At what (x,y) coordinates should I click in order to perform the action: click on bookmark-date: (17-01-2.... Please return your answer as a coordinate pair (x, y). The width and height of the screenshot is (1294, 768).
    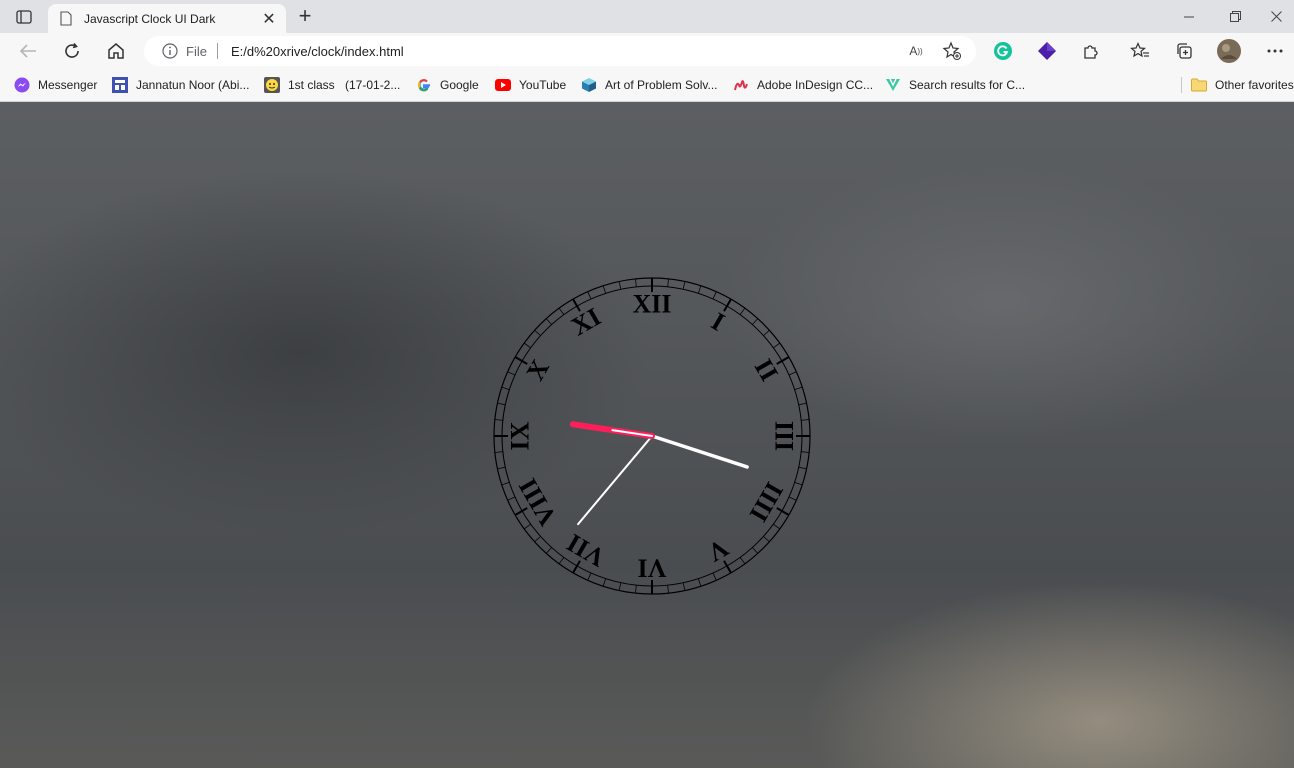
    Looking at the image, I should click on (372, 85).